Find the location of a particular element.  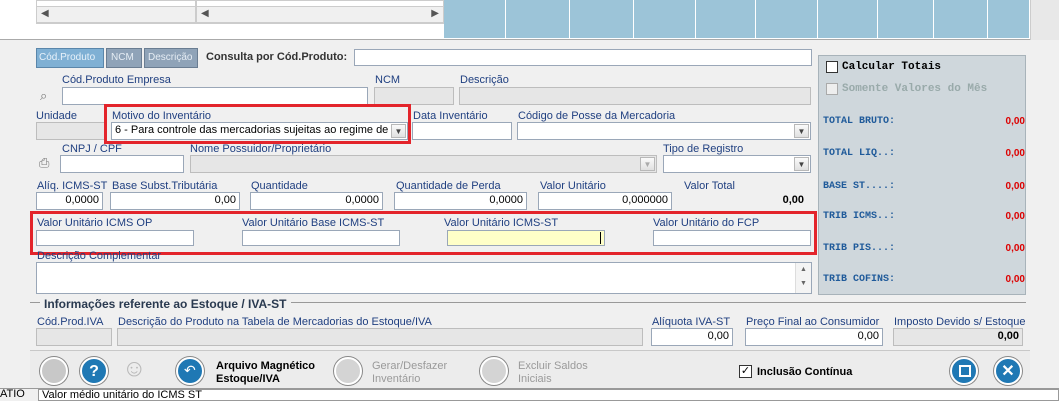

close-button: ✕ is located at coordinates (1008, 371).